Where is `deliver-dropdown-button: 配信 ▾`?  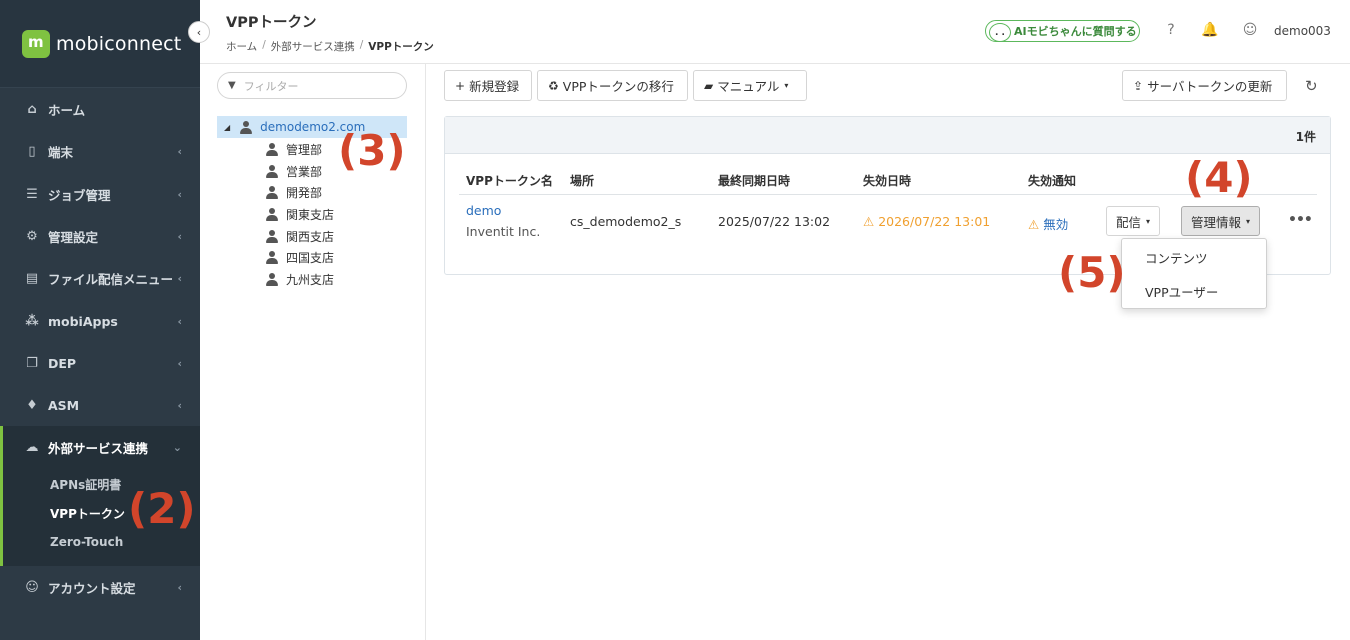 deliver-dropdown-button: 配信 ▾ is located at coordinates (1133, 221).